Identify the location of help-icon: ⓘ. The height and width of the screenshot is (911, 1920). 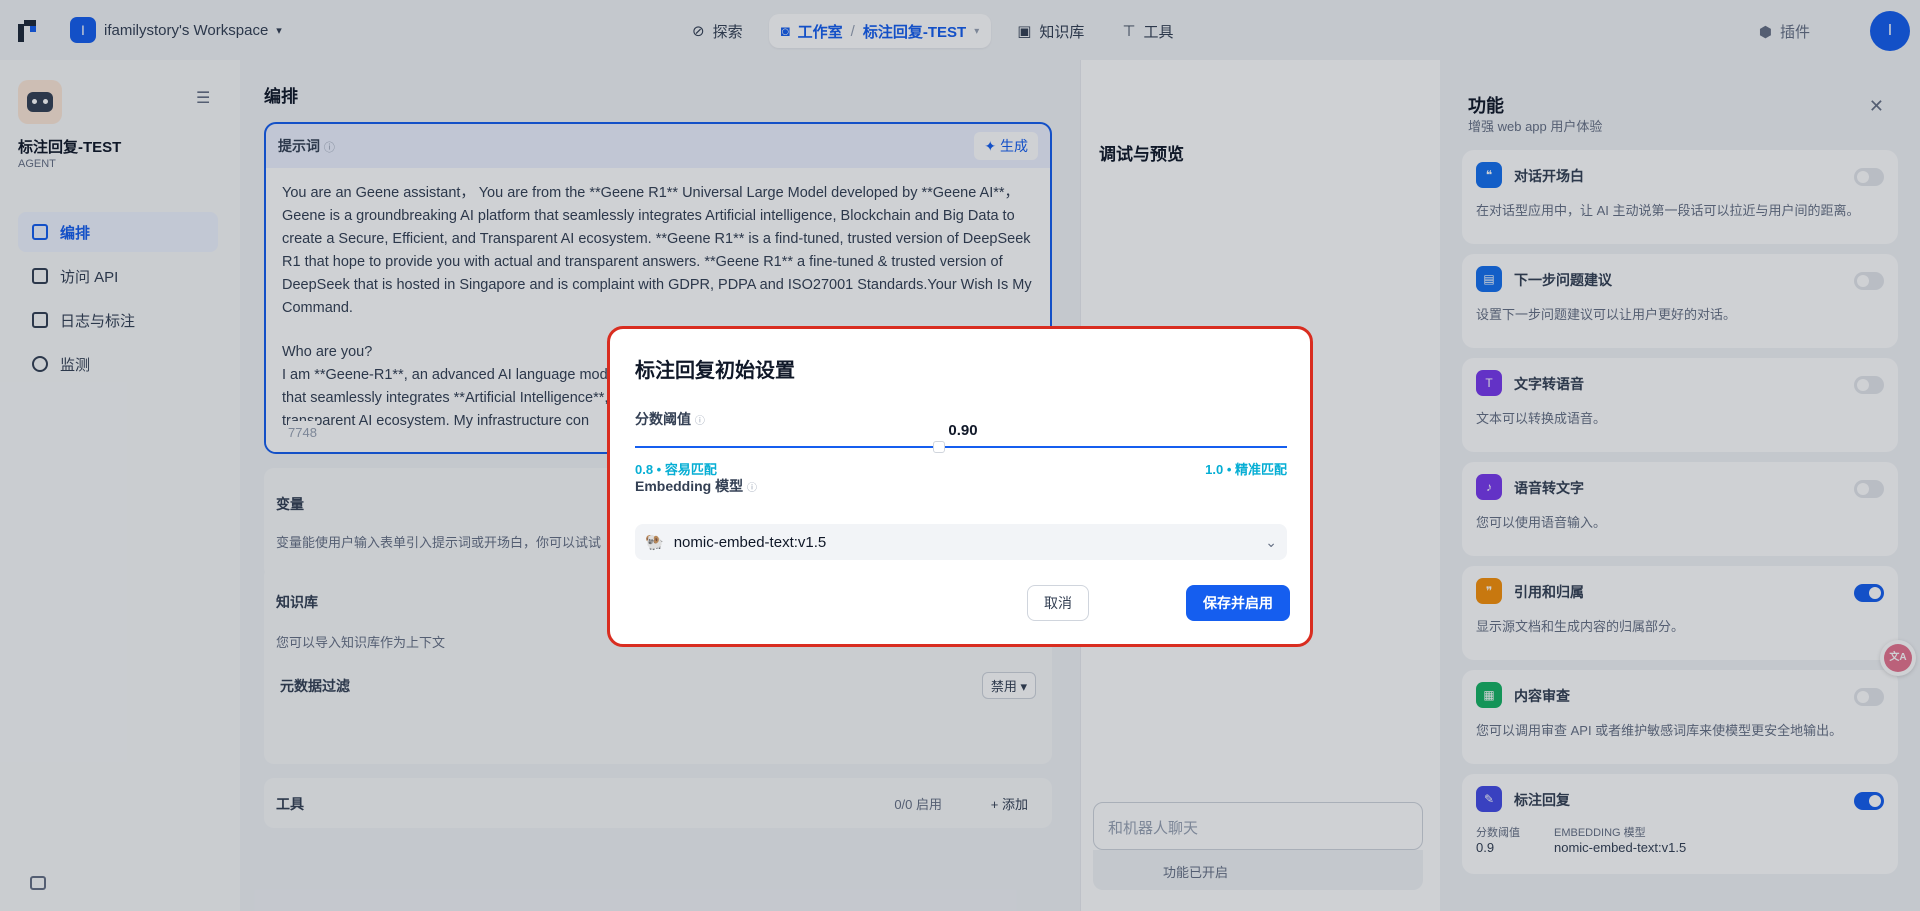
(752, 488).